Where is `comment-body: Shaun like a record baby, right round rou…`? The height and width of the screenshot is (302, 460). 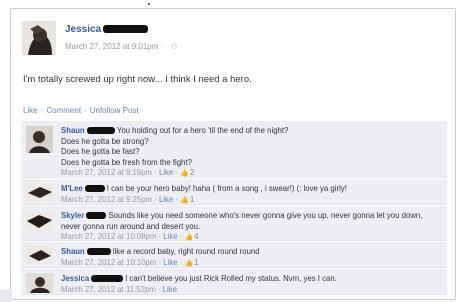 comment-body: Shaun like a record baby, right round rou… is located at coordinates (251, 252).